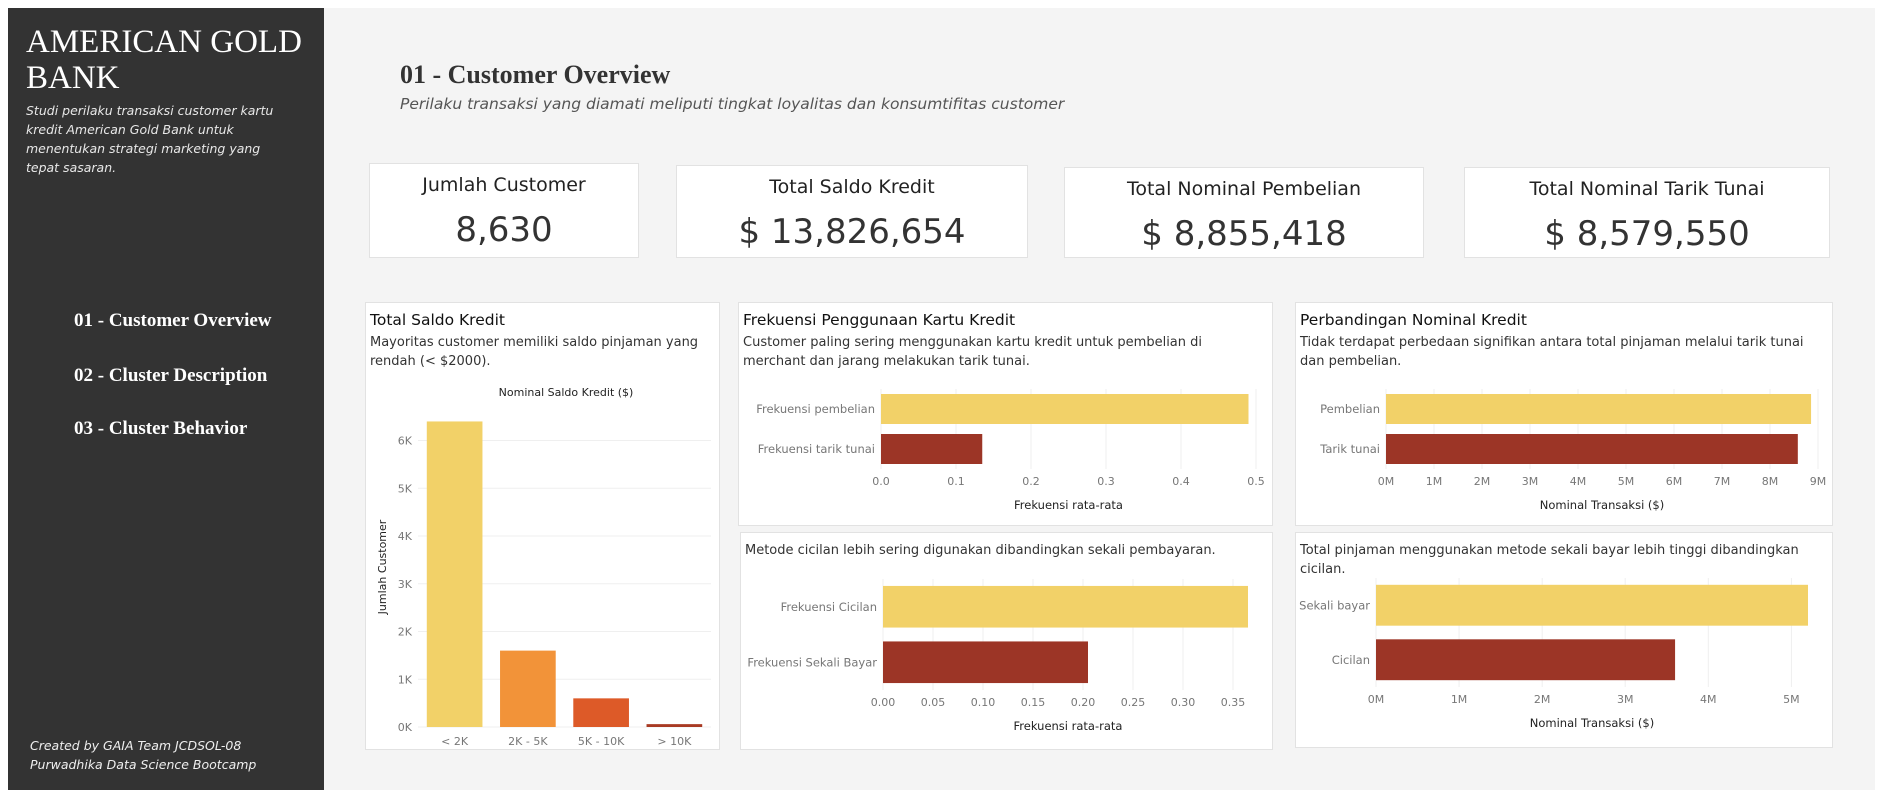 This screenshot has width=1881, height=797. Describe the element at coordinates (956, 481) in the screenshot. I see `x-tick-label: 0.1` at that location.